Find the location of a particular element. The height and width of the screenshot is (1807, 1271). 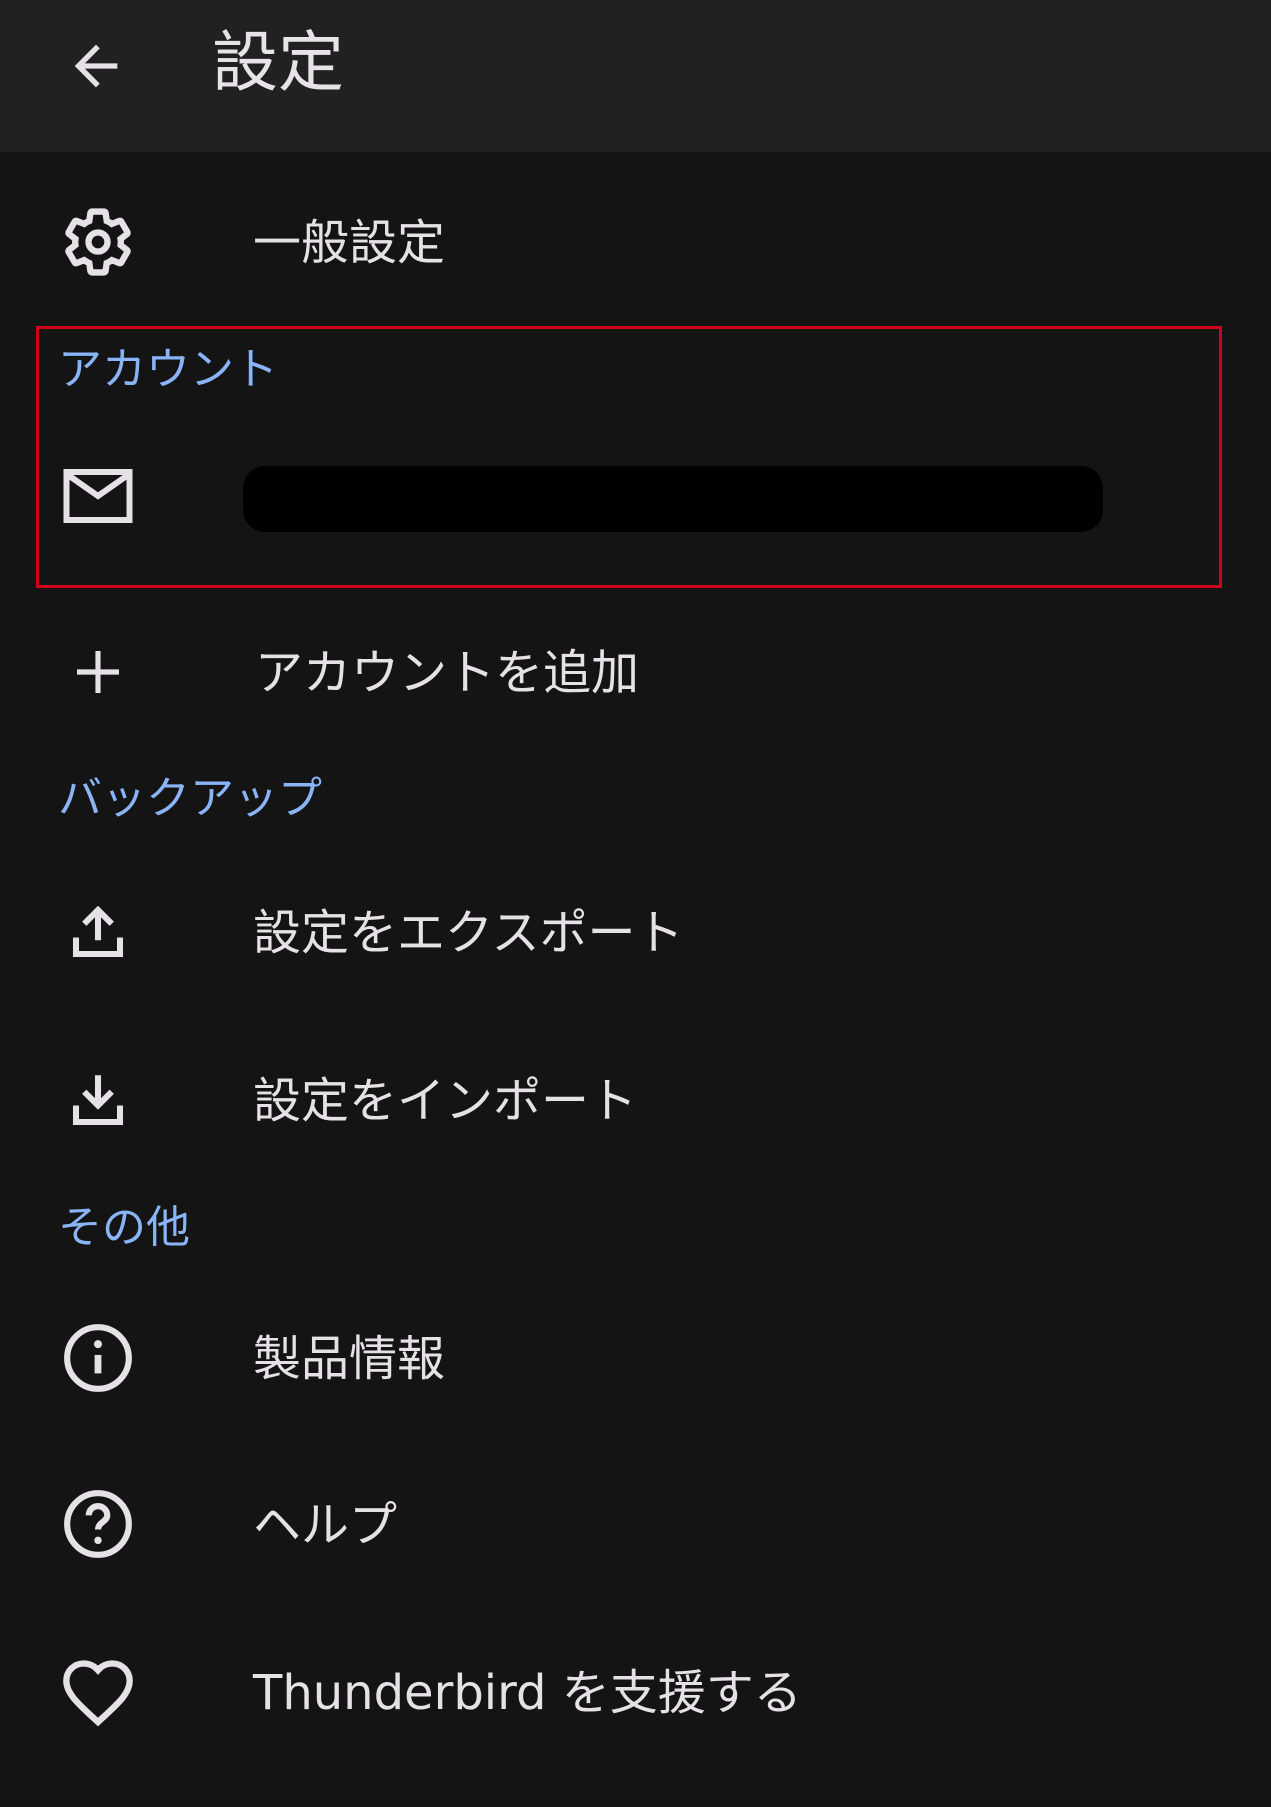

help-icon is located at coordinates (98, 1524).